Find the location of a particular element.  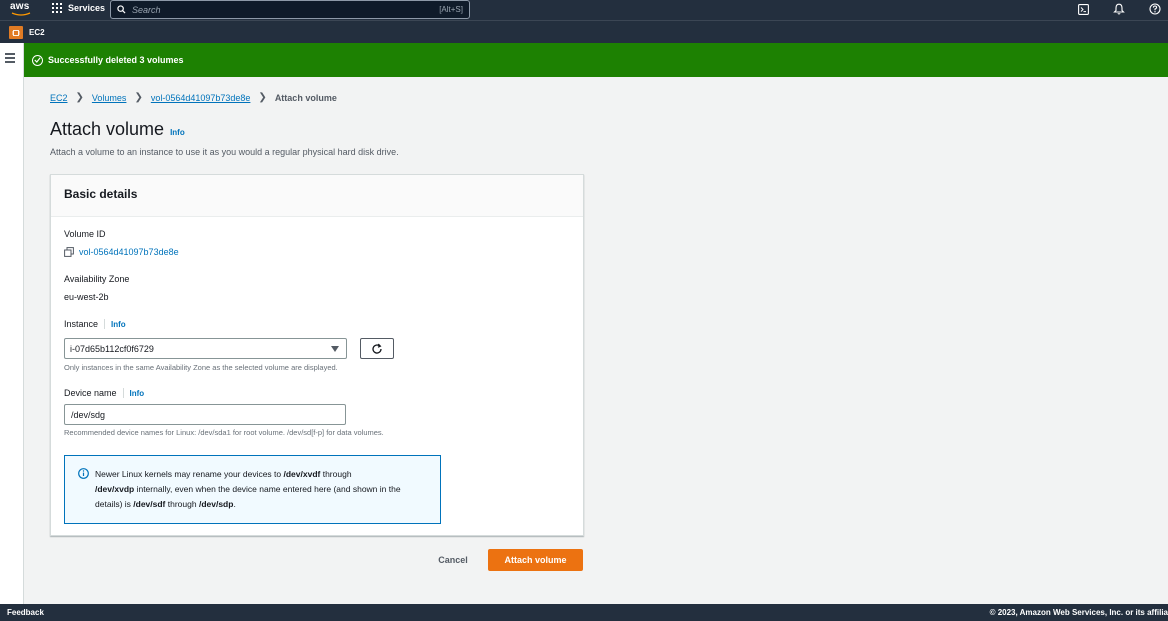

copy-icon is located at coordinates (69, 252).